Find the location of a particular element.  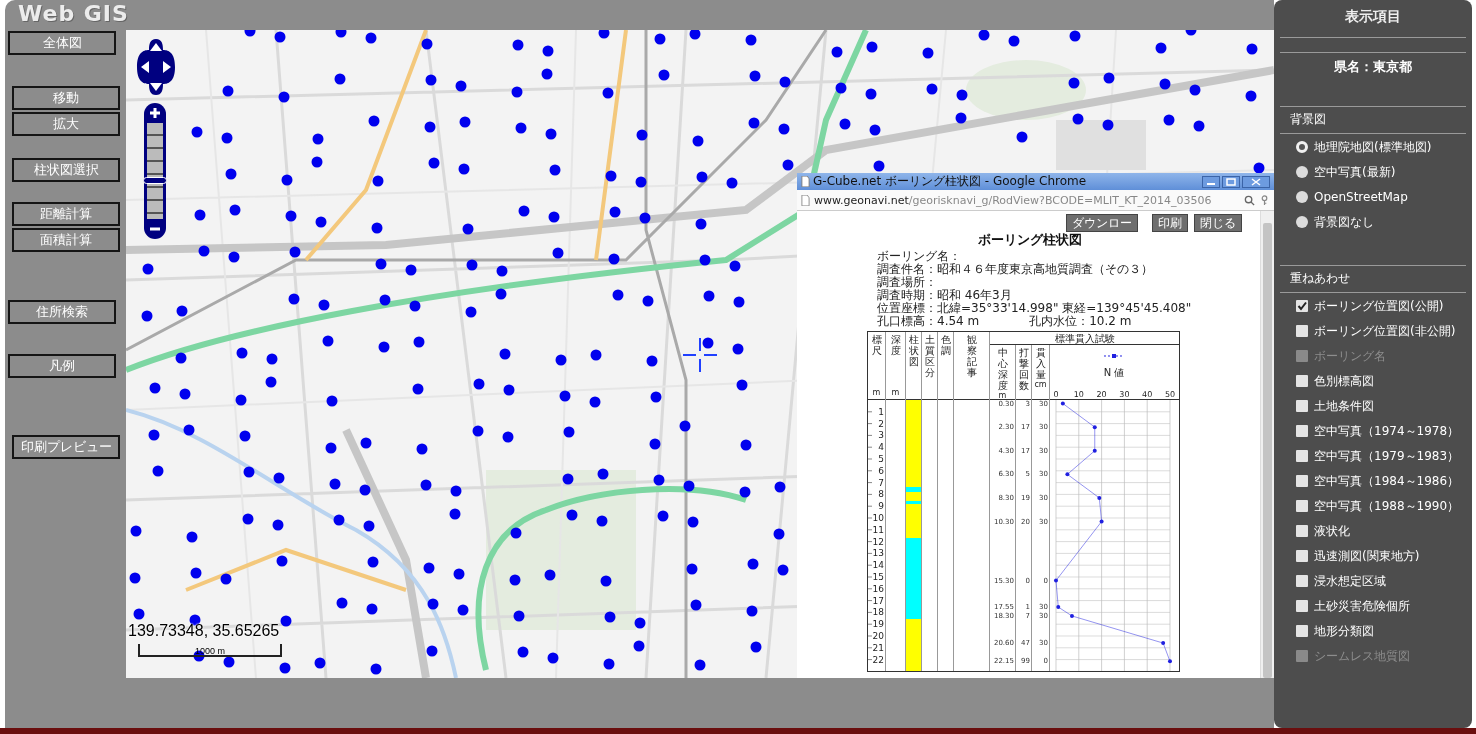

maximize-icon is located at coordinates (1231, 181).